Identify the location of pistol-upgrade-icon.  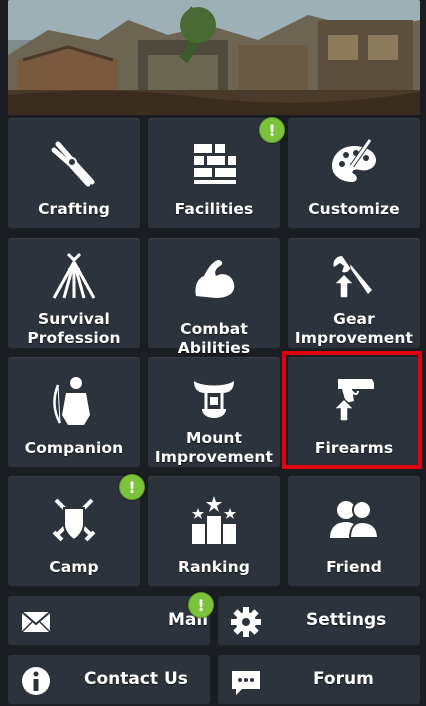
(354, 399).